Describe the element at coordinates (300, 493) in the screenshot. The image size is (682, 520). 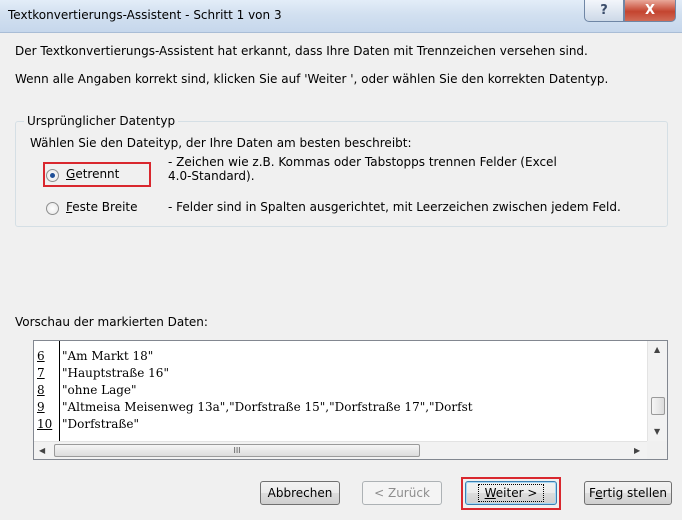
I see `cancel-button: Abbrechen` at that location.